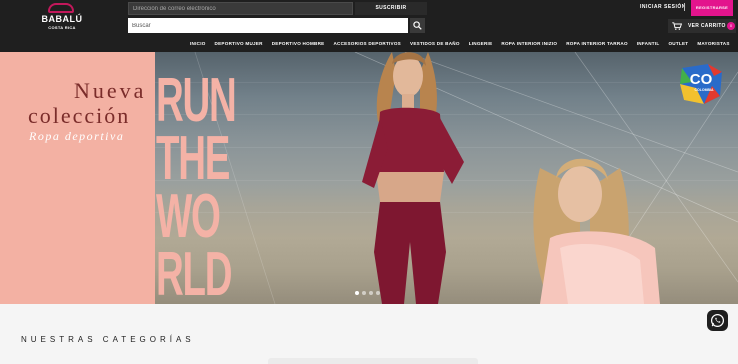  Describe the element at coordinates (684, 7) in the screenshot. I see `divider` at that location.